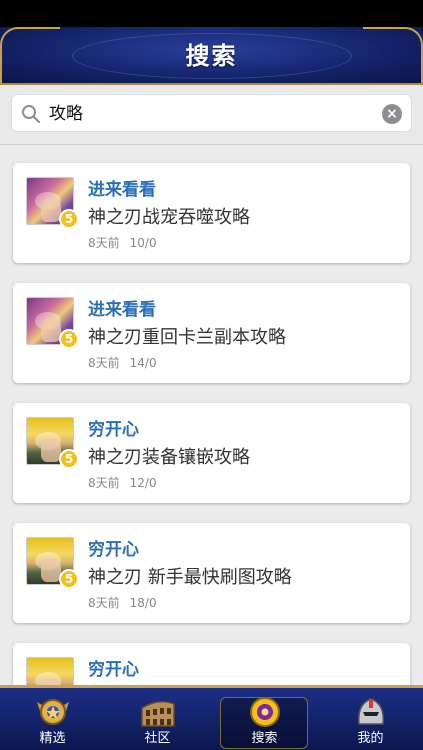 This screenshot has height=750, width=423. I want to click on tab-label: 社区, so click(157, 738).